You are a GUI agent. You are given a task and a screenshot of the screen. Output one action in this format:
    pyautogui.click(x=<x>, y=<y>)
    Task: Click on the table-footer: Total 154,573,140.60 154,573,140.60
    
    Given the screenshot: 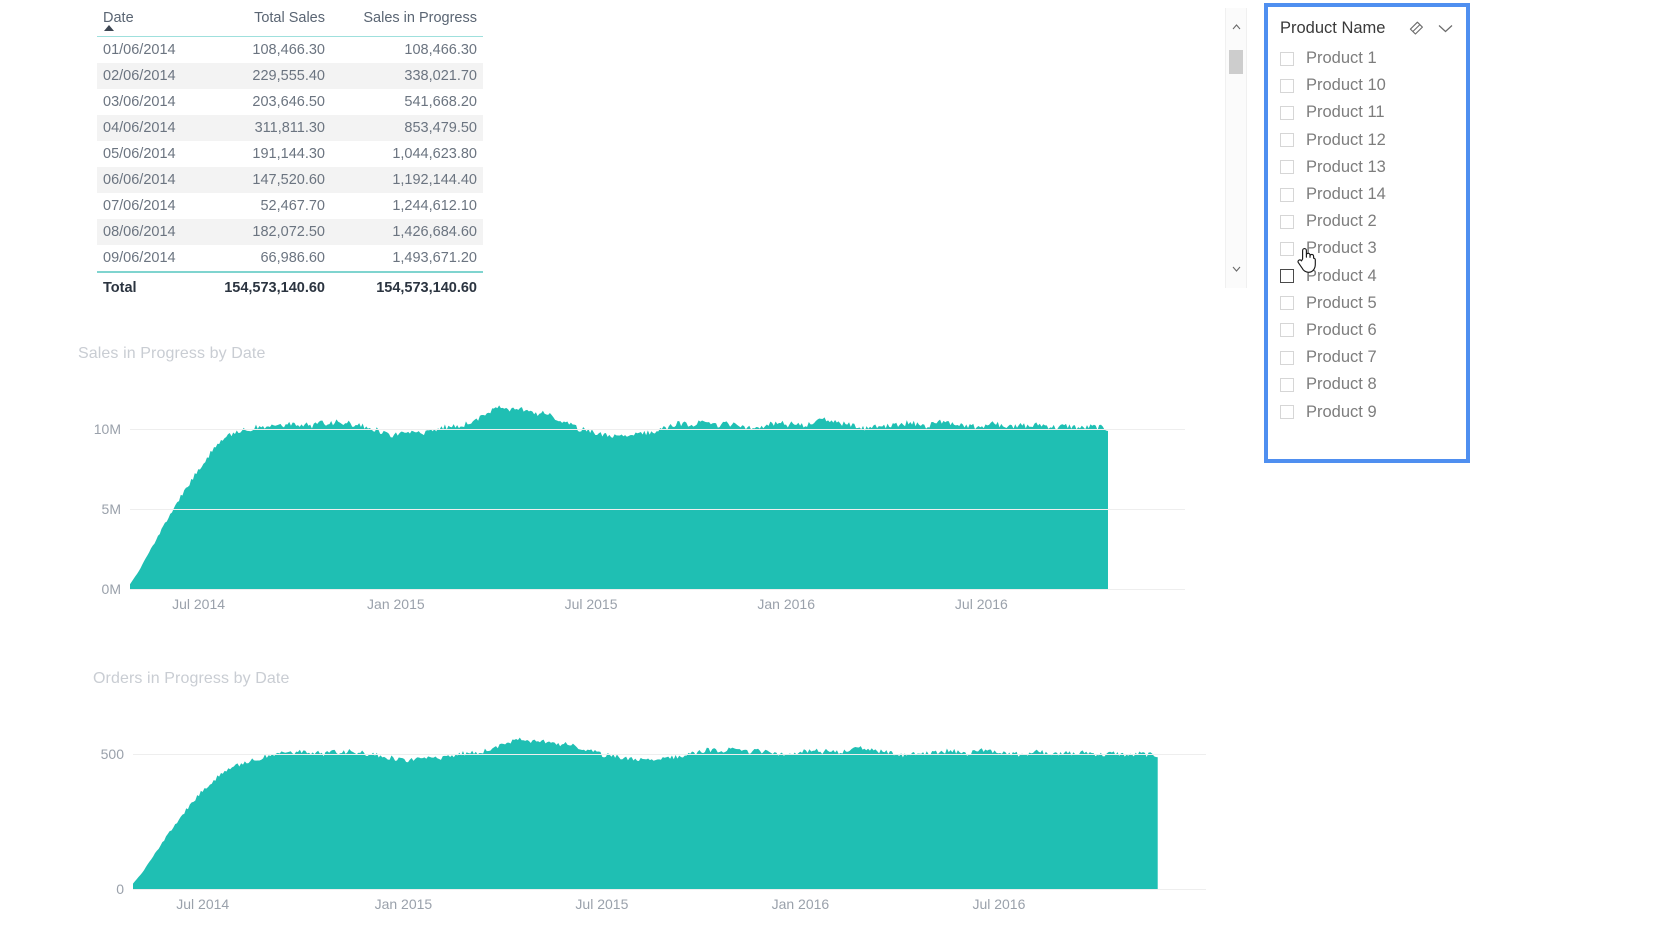 What is the action you would take?
    pyautogui.click(x=290, y=286)
    